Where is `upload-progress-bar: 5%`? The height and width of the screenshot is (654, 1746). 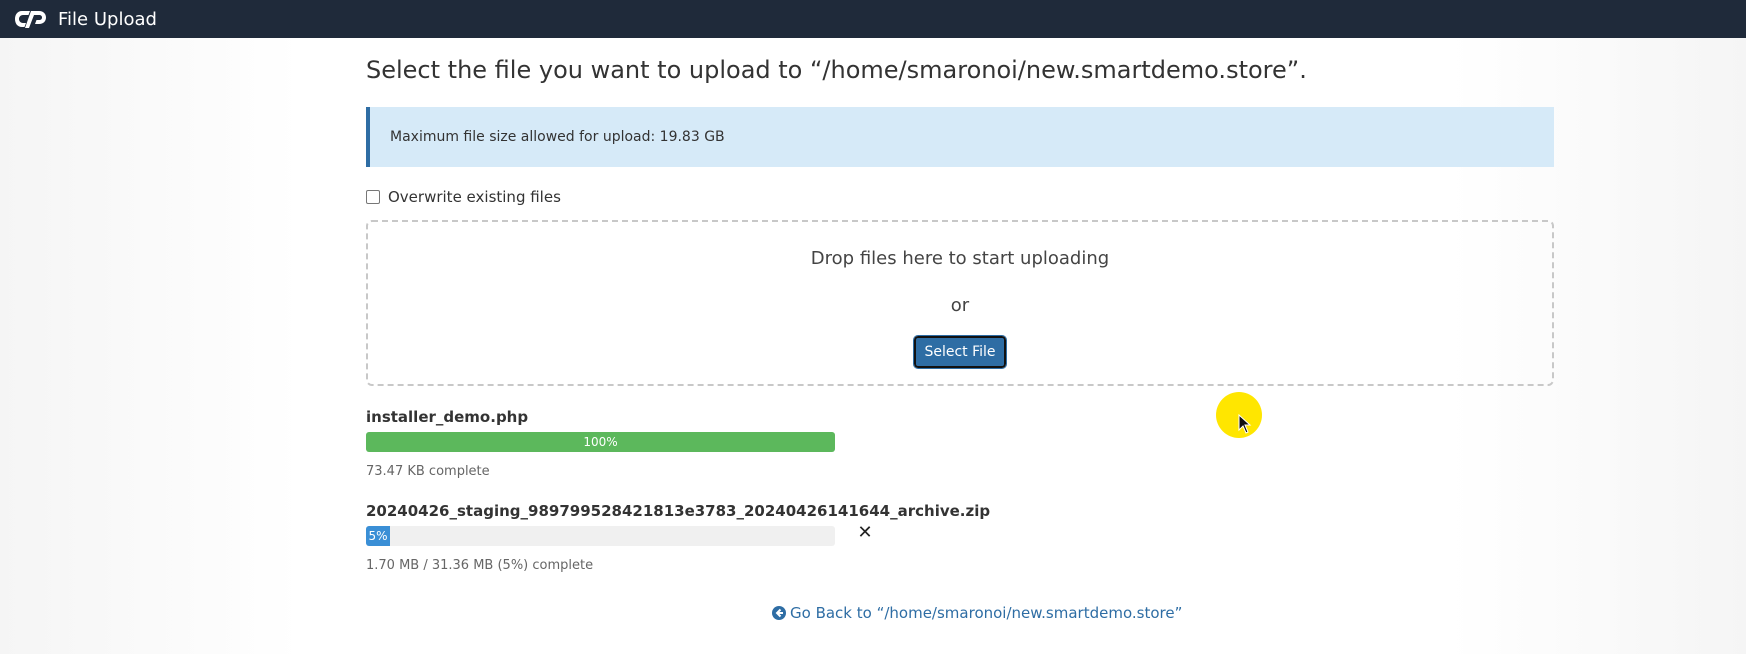 upload-progress-bar: 5% is located at coordinates (600, 536).